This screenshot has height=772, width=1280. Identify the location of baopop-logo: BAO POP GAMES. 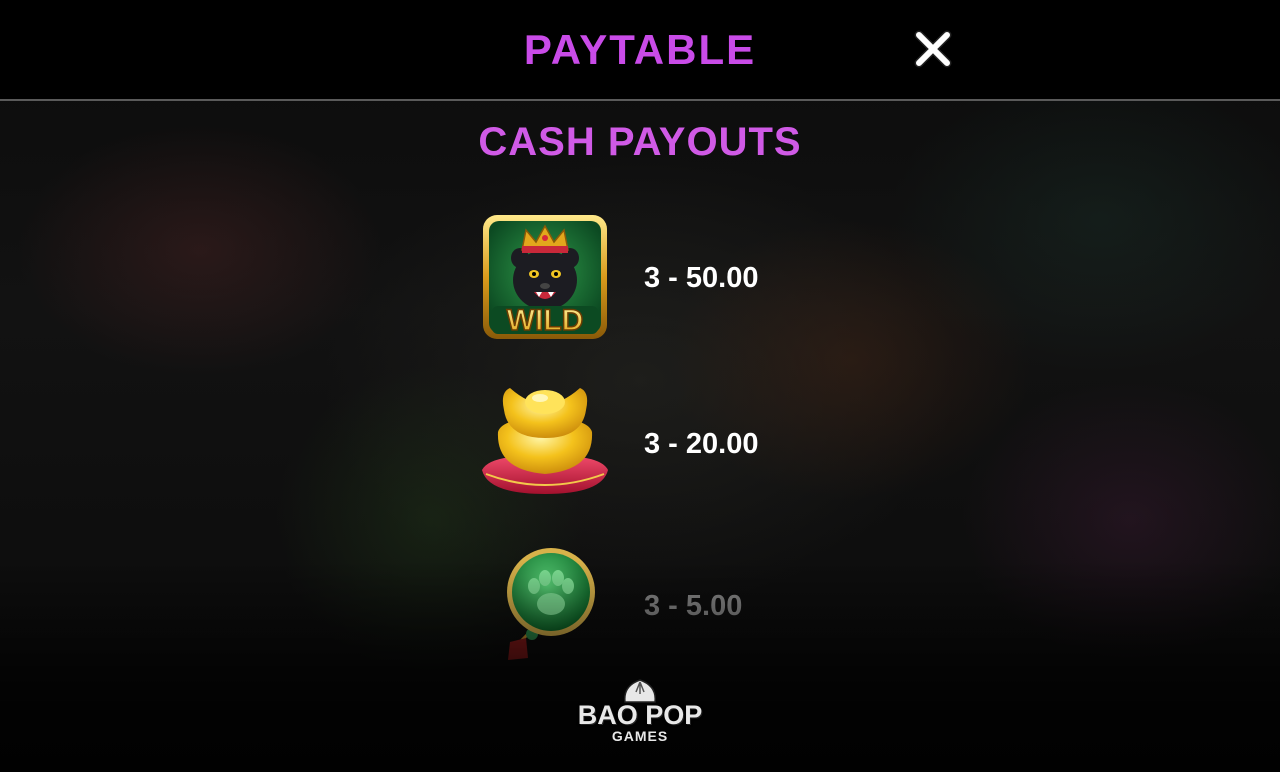
(640, 714).